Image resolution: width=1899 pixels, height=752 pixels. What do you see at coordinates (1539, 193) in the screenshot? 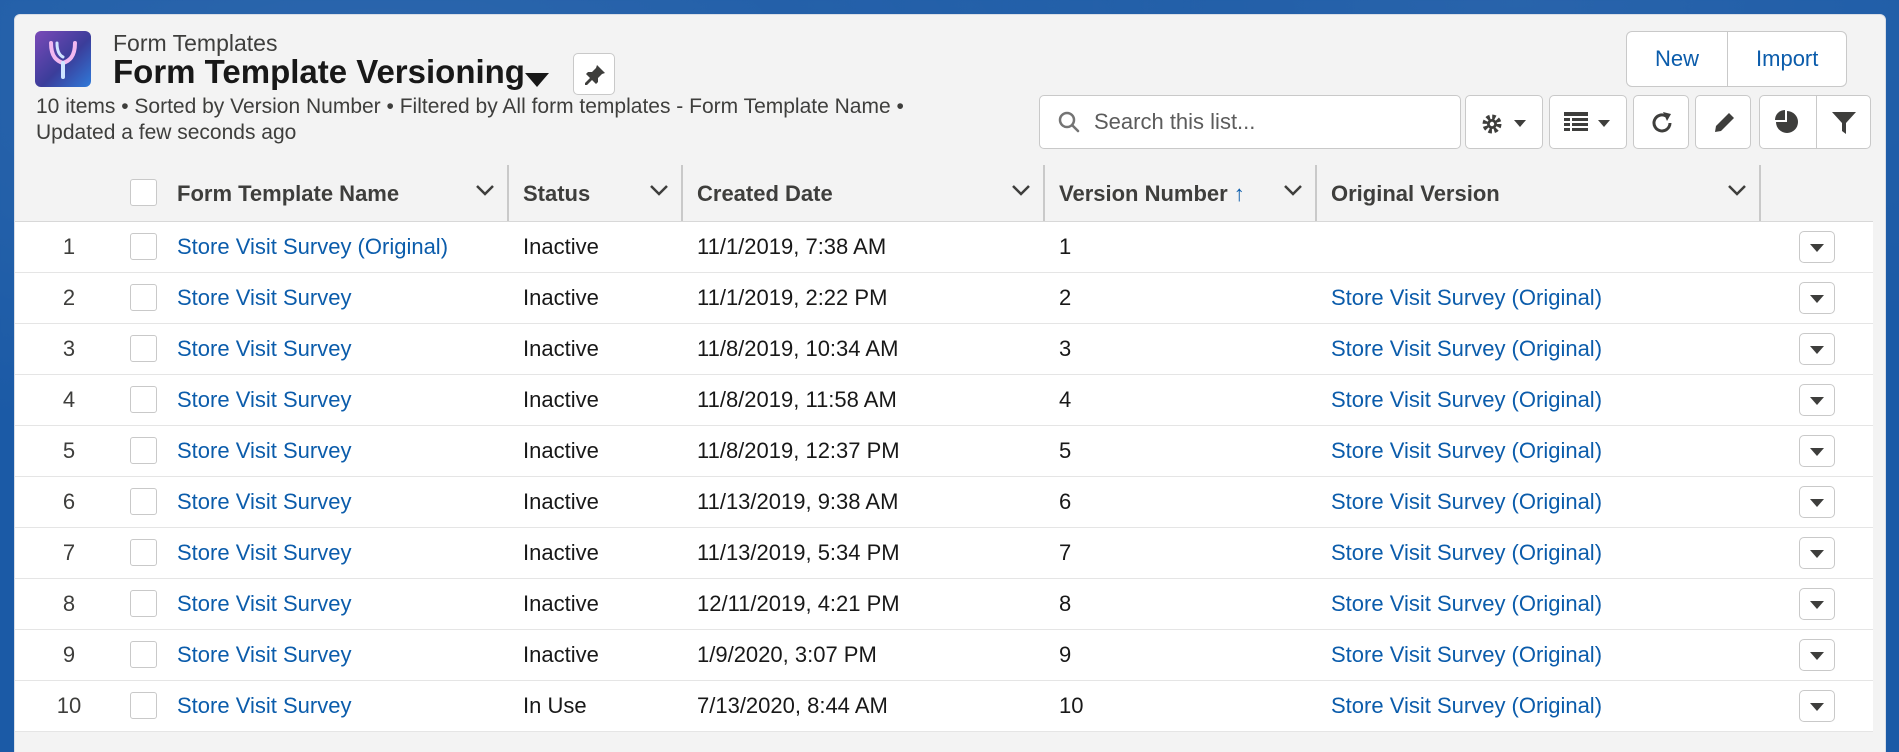
I see `column-header-original-version: Original Version` at bounding box center [1539, 193].